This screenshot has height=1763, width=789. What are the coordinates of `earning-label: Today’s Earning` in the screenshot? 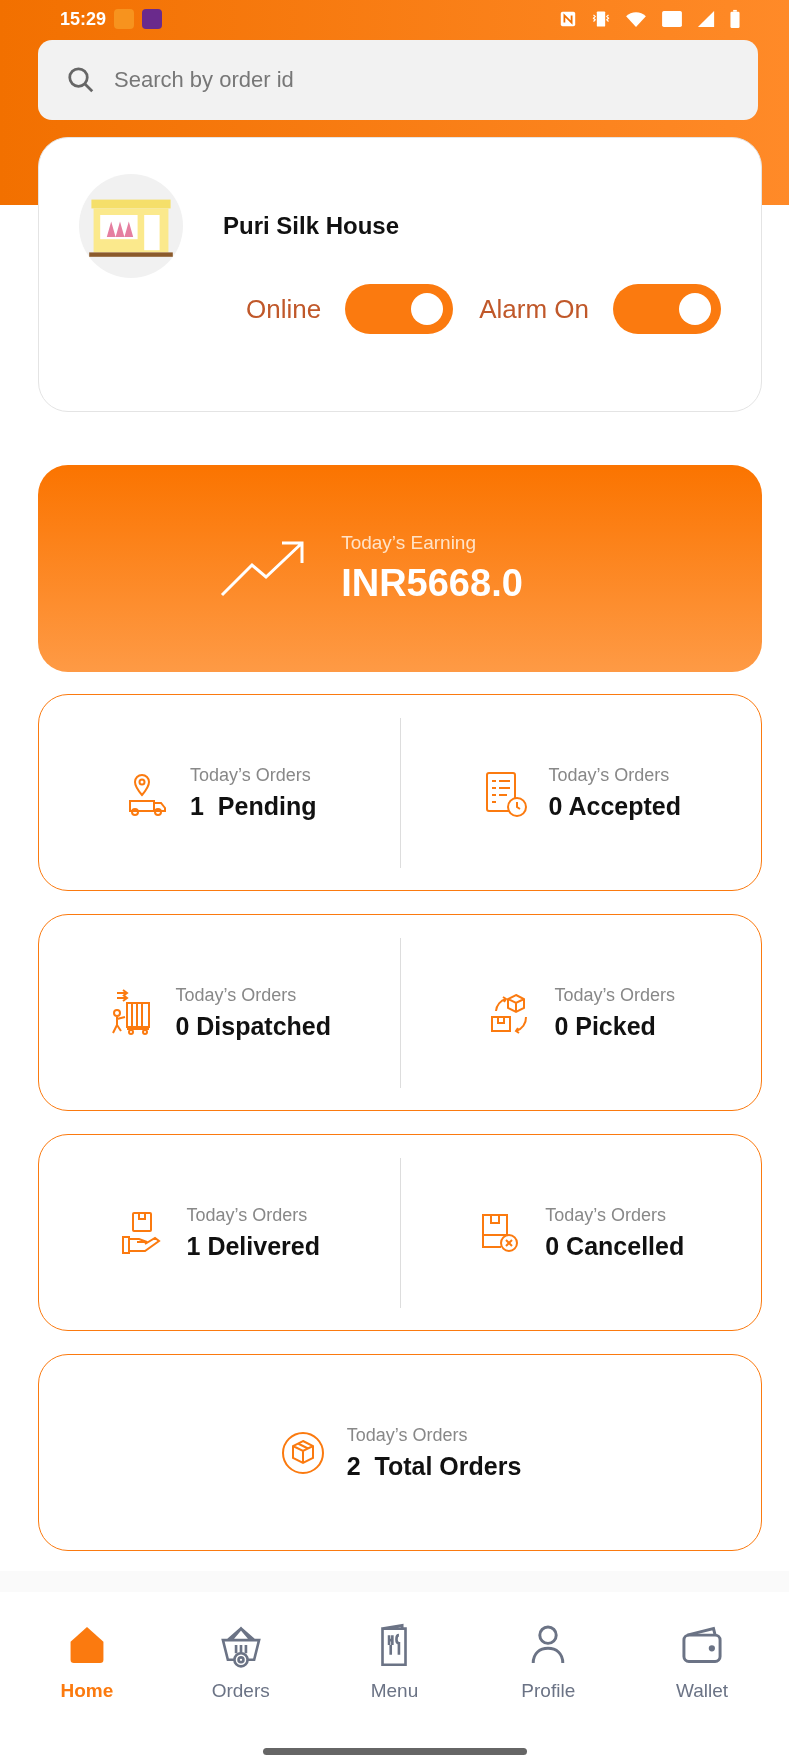 It's located at (409, 543).